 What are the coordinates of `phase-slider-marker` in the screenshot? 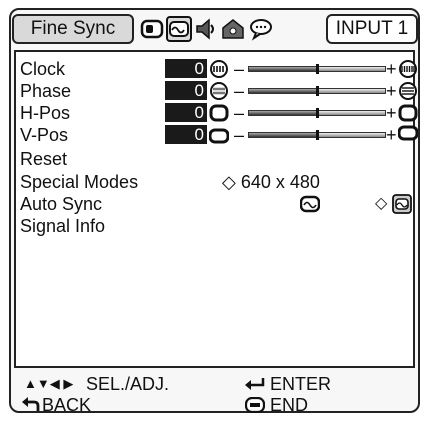 It's located at (317, 91).